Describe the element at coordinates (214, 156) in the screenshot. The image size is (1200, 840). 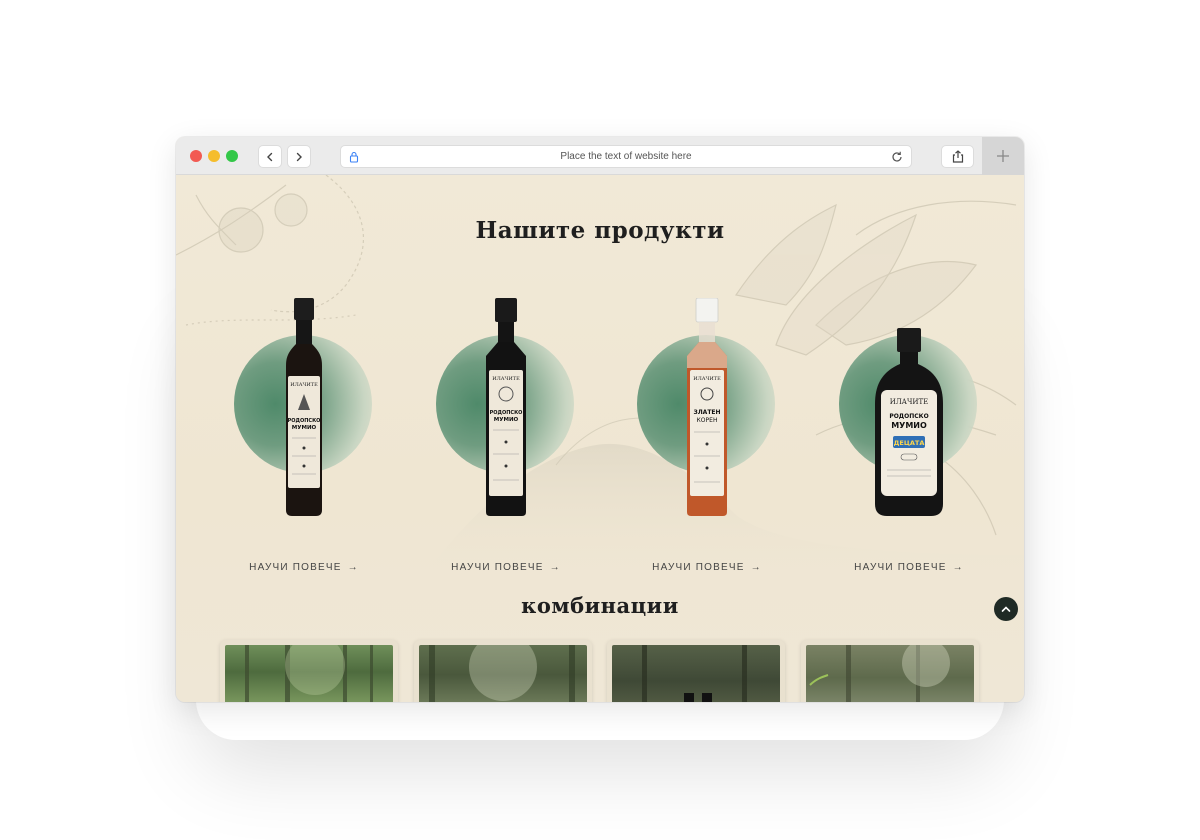
I see `minimize-window-button` at that location.